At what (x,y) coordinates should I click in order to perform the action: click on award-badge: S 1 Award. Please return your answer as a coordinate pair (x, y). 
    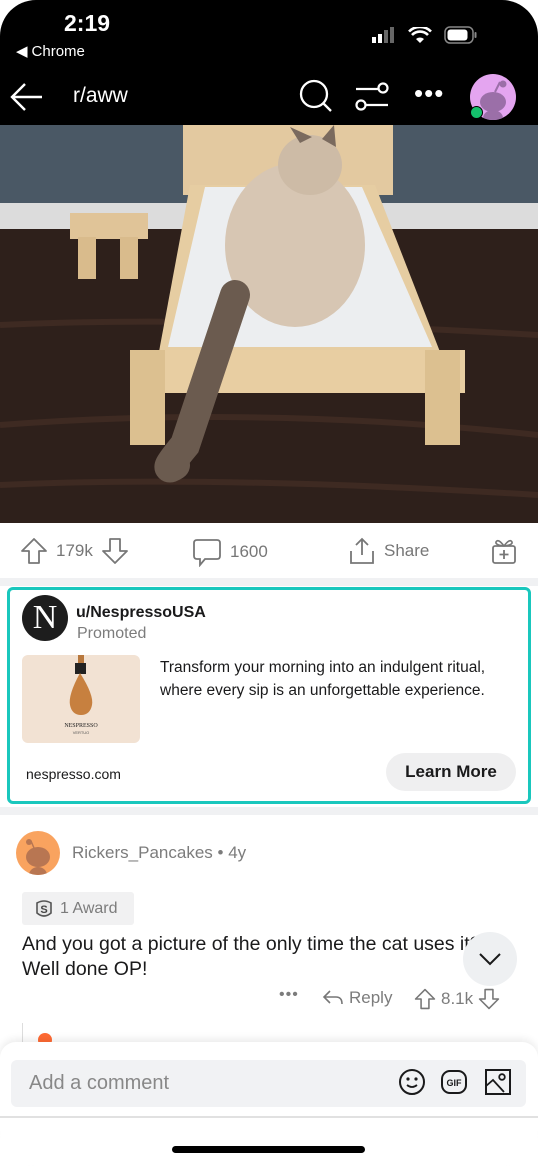
    Looking at the image, I should click on (78, 908).